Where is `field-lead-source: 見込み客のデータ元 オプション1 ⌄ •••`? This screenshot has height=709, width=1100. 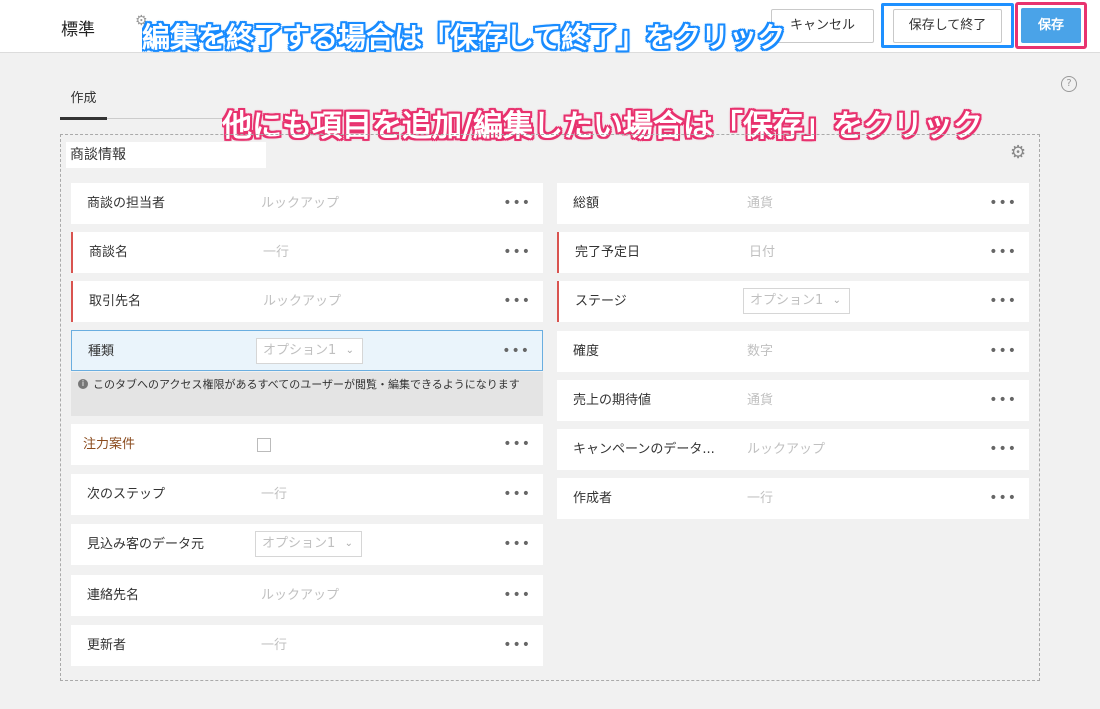 field-lead-source: 見込み客のデータ元 オプション1 ⌄ ••• is located at coordinates (307, 544).